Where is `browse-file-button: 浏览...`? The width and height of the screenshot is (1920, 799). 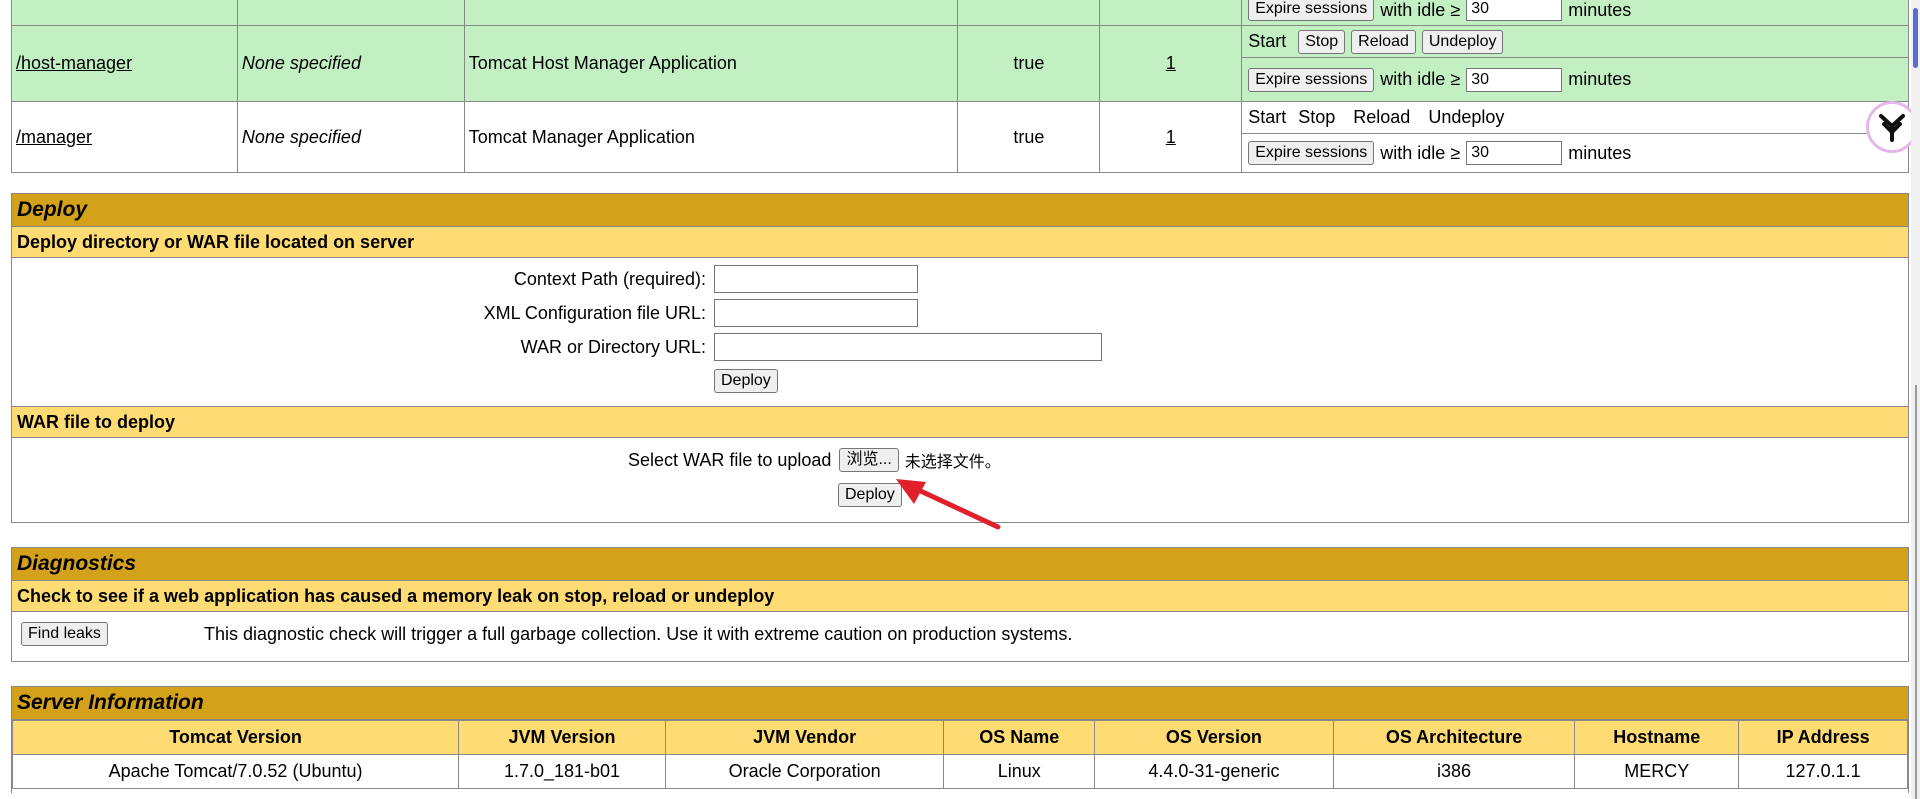
browse-file-button: 浏览... is located at coordinates (869, 460).